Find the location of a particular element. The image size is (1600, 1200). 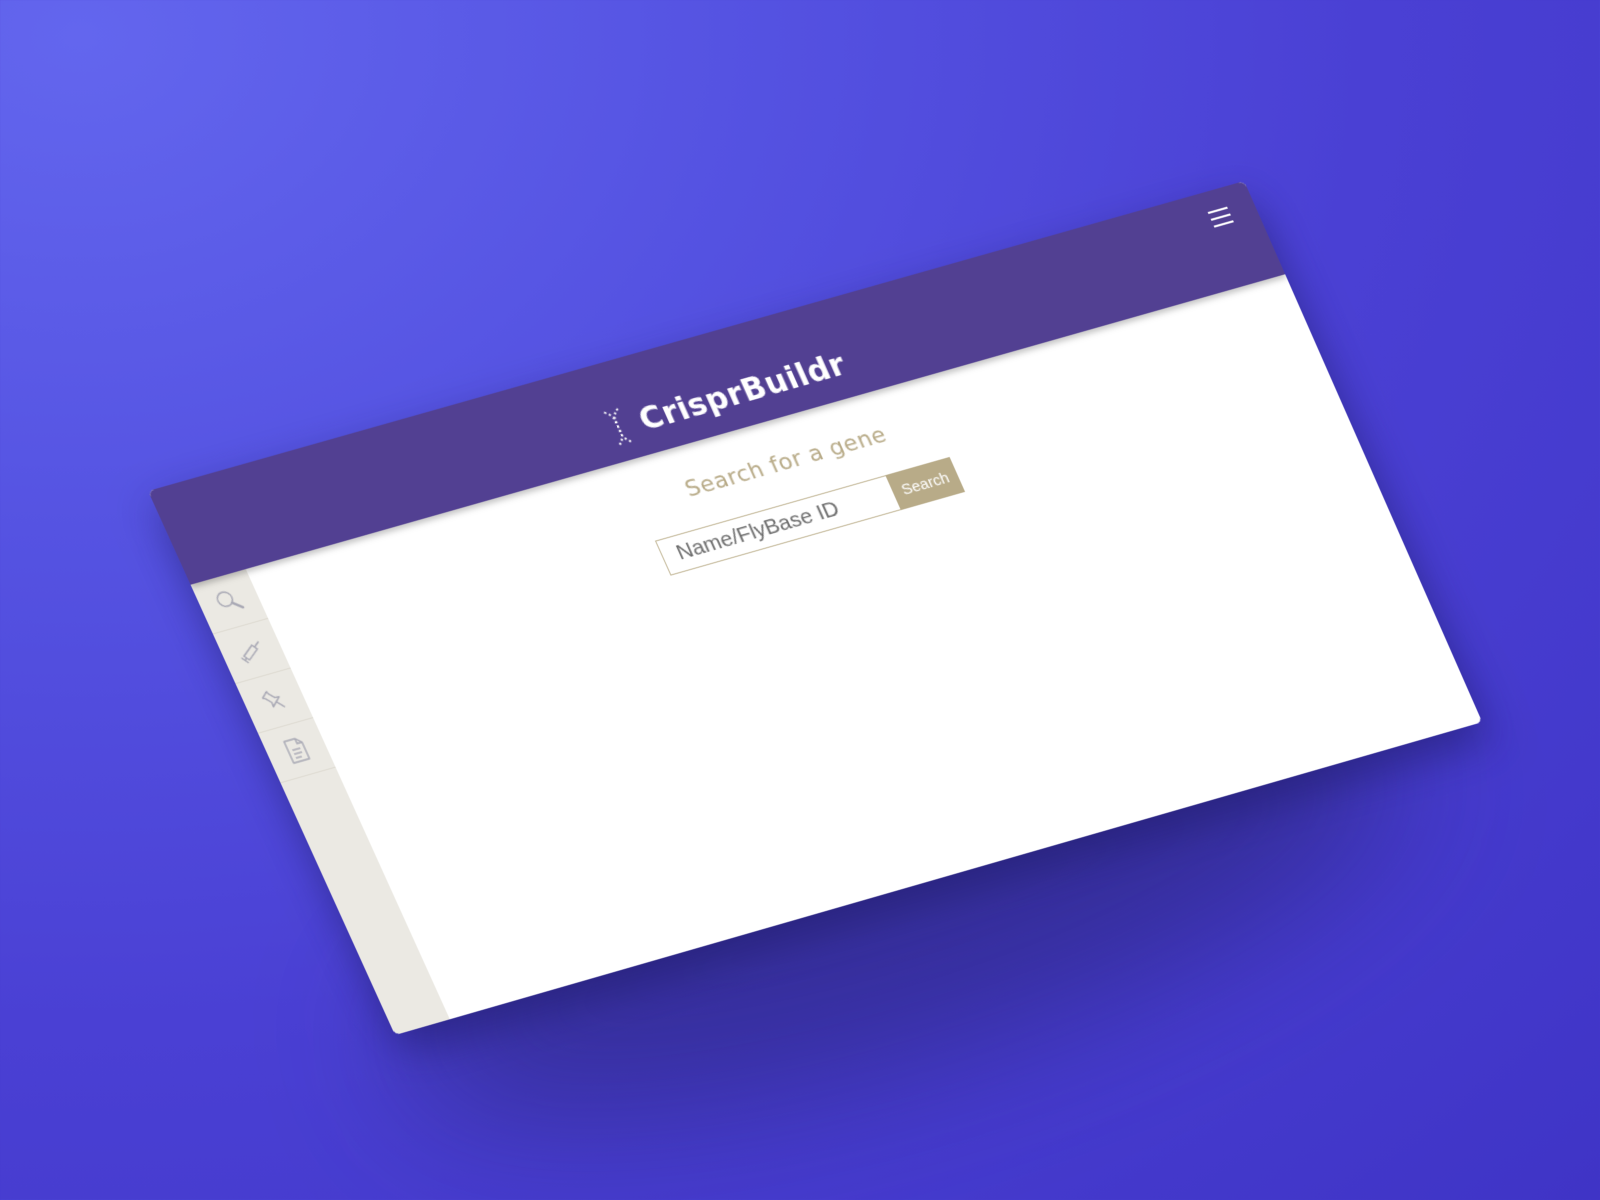

hamburger-menu-icon is located at coordinates (1221, 217).